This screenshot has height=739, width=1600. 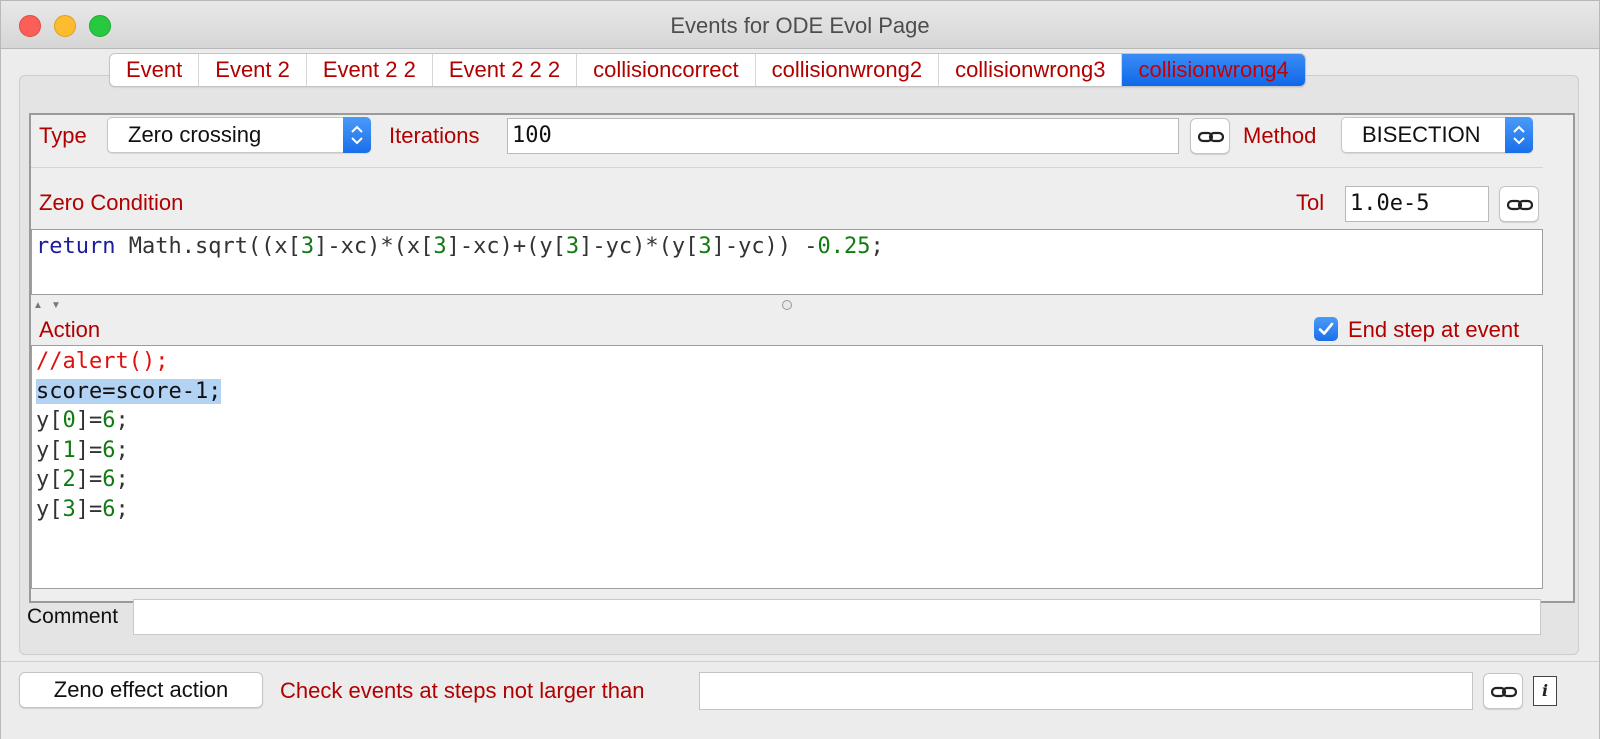 I want to click on check-steps-input, so click(x=1086, y=691).